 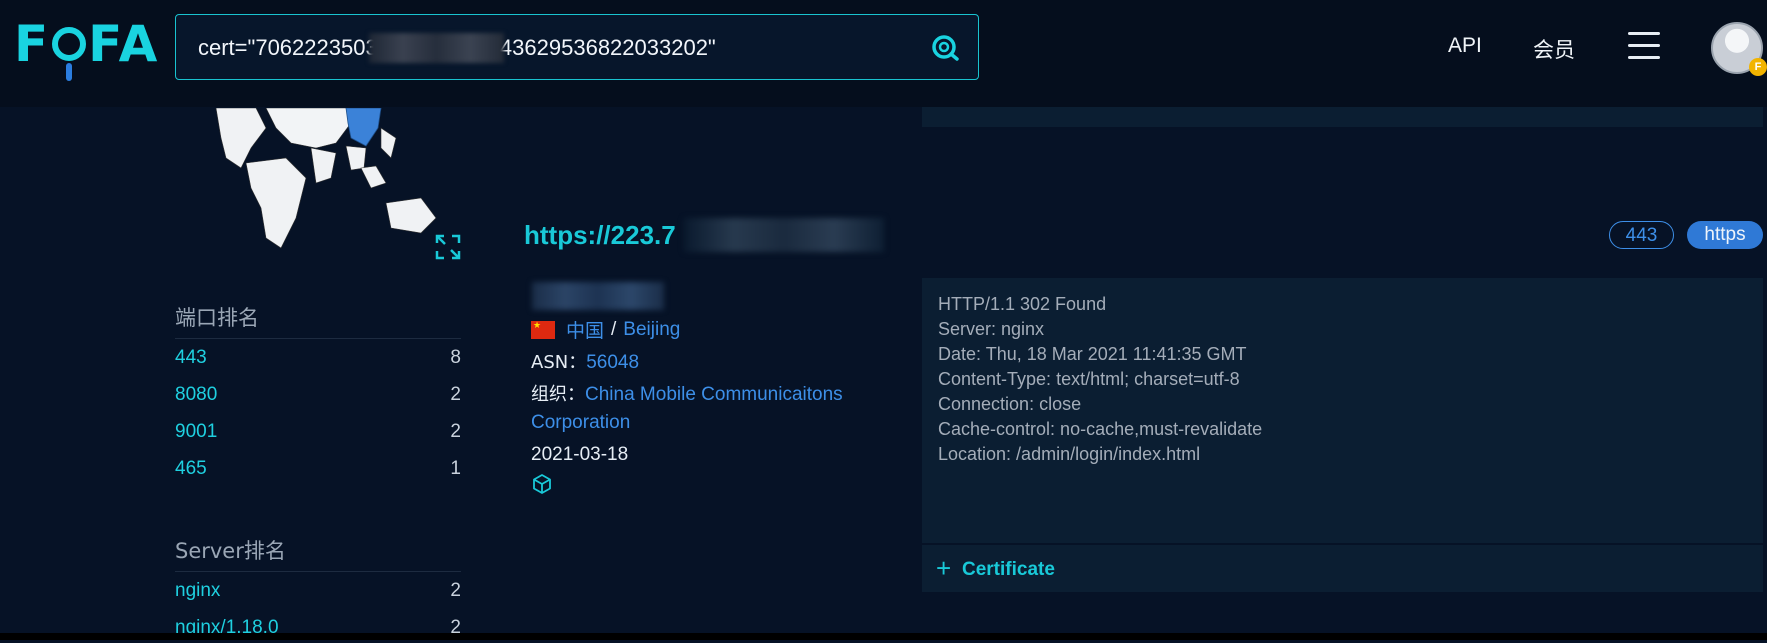 I want to click on nav-member-link: 会员, so click(x=1554, y=49).